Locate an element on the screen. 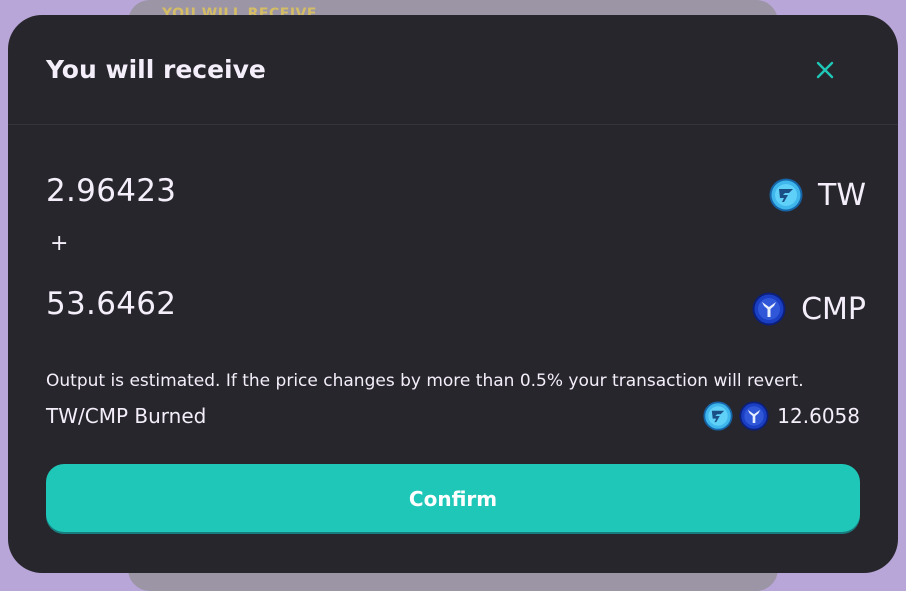 The width and height of the screenshot is (906, 591). cmp-token: CMP is located at coordinates (809, 309).